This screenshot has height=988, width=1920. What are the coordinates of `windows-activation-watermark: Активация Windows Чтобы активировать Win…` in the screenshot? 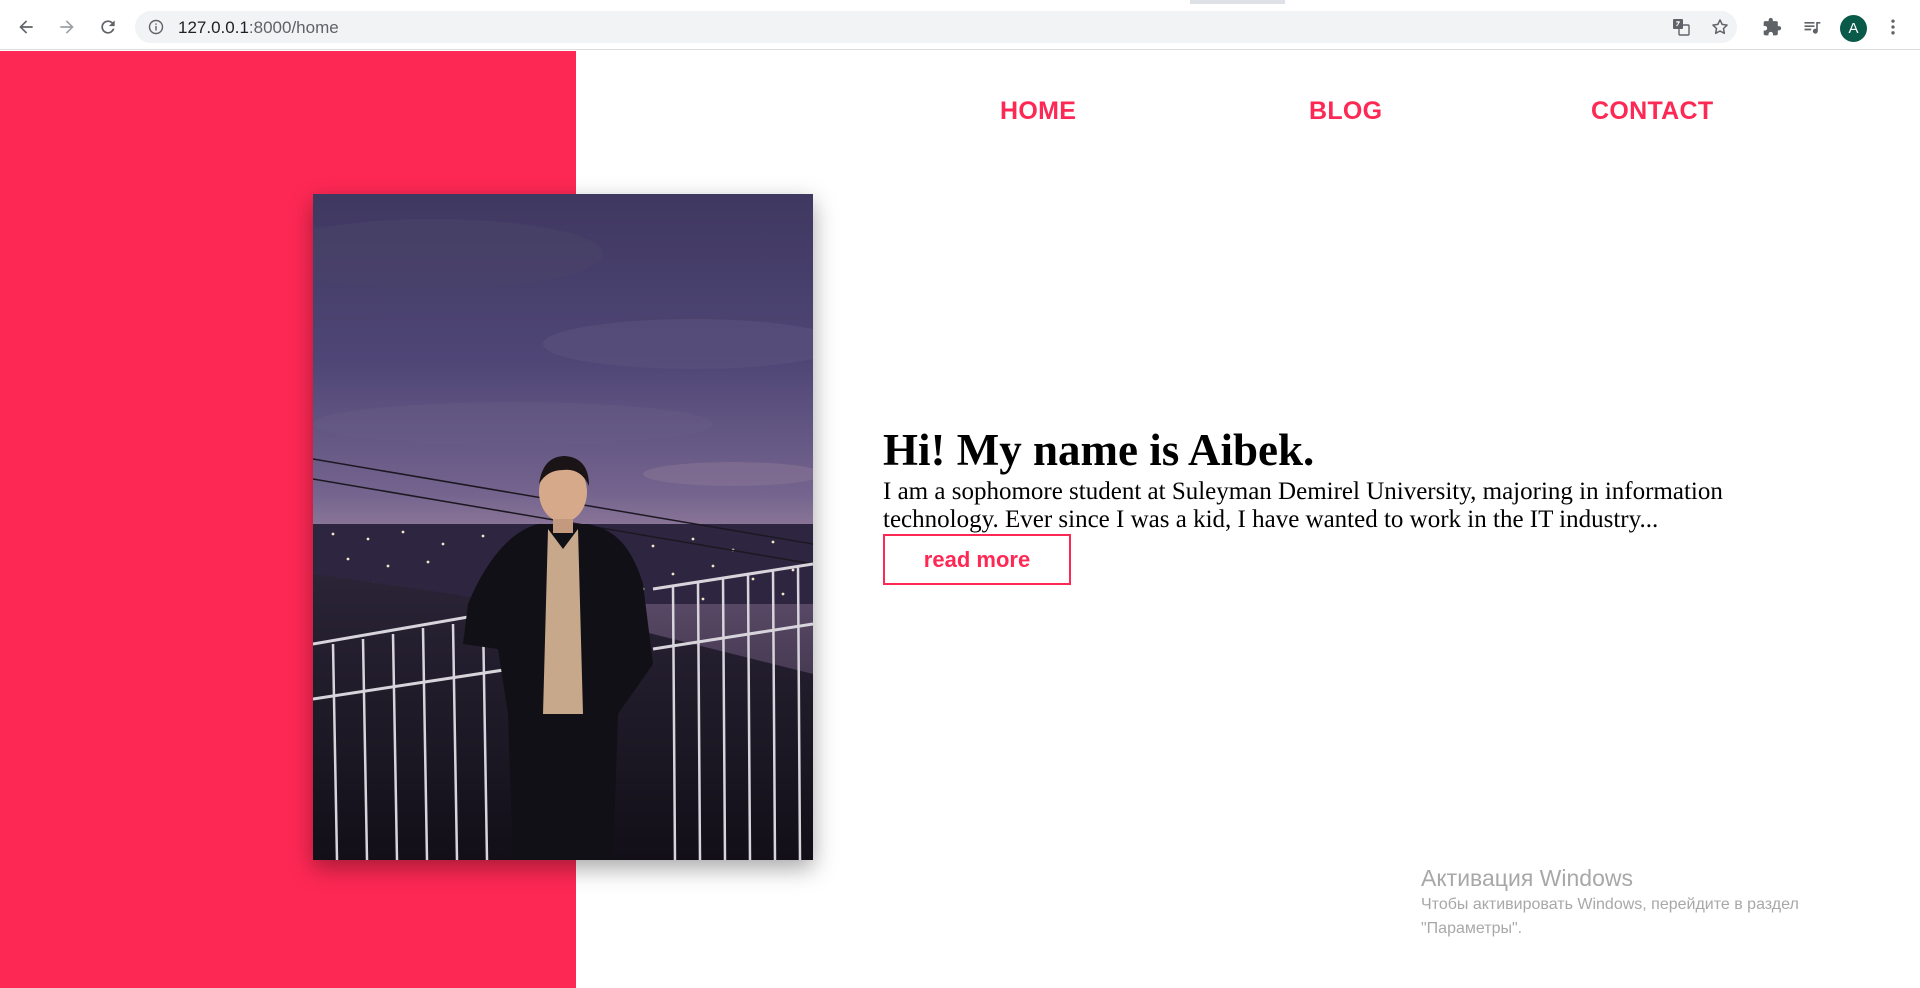 It's located at (1610, 902).